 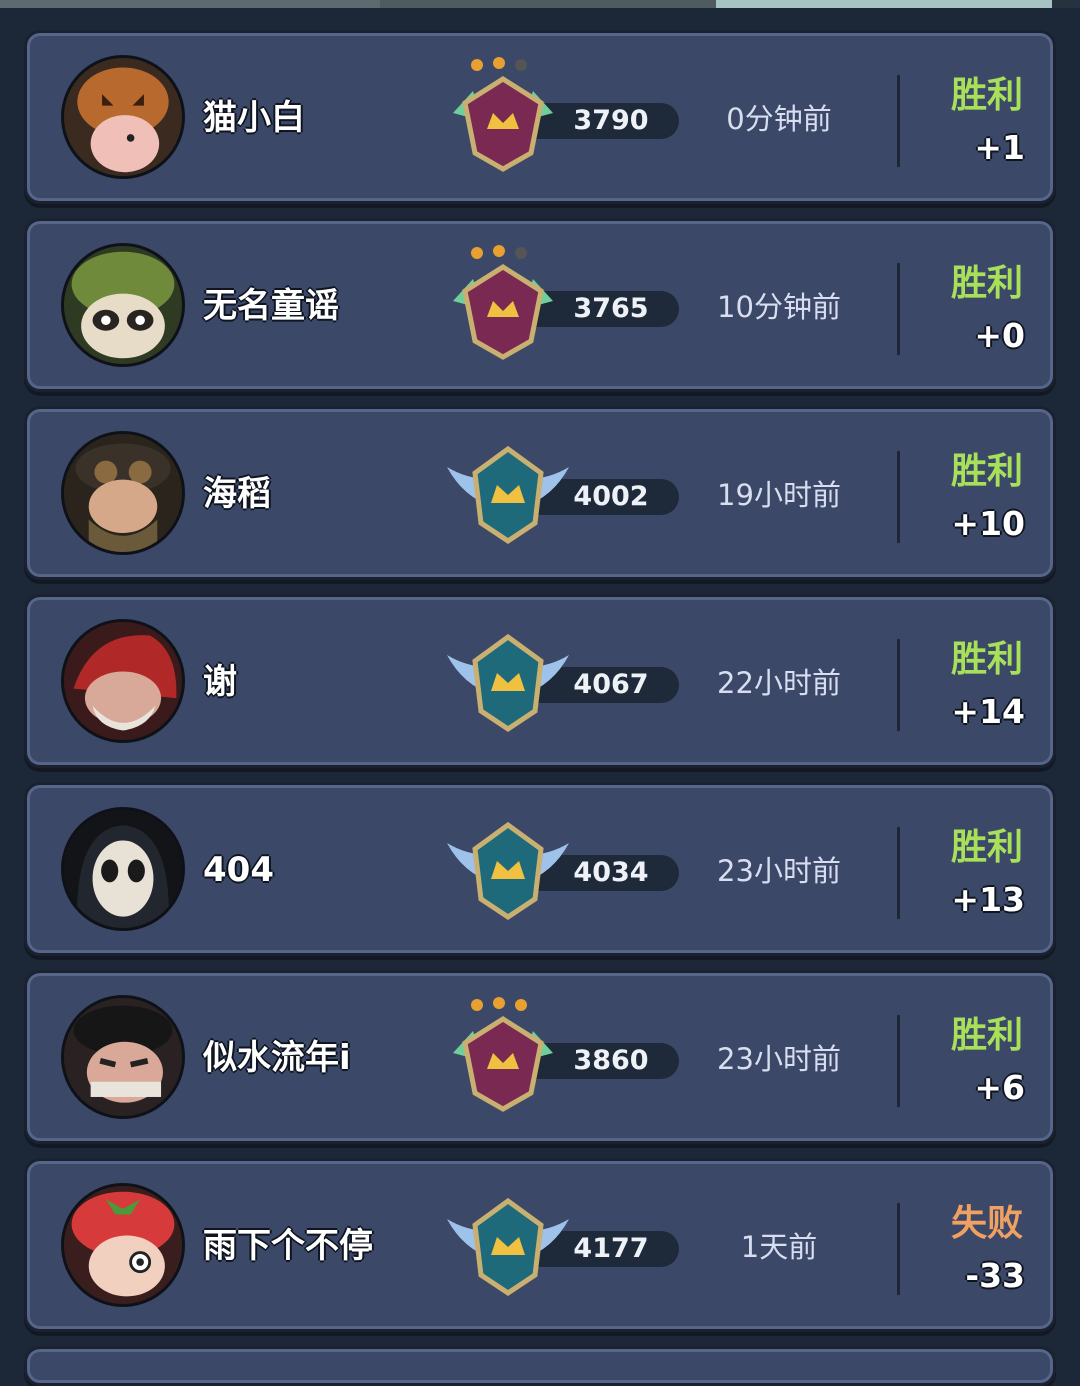 I want to click on rank-display: 3765, so click(x=563, y=304).